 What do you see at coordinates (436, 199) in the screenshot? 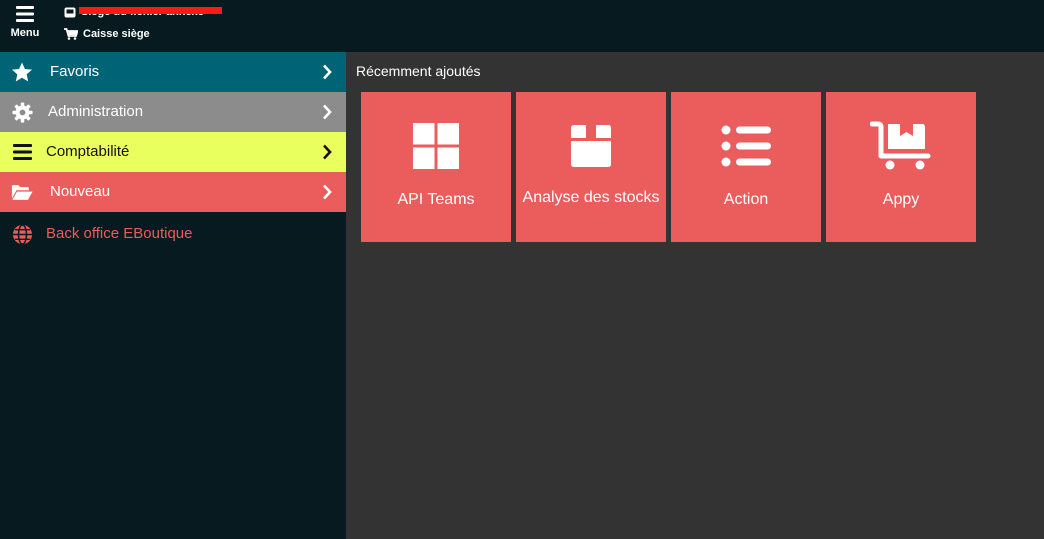
I see `tile-label: API Teams` at bounding box center [436, 199].